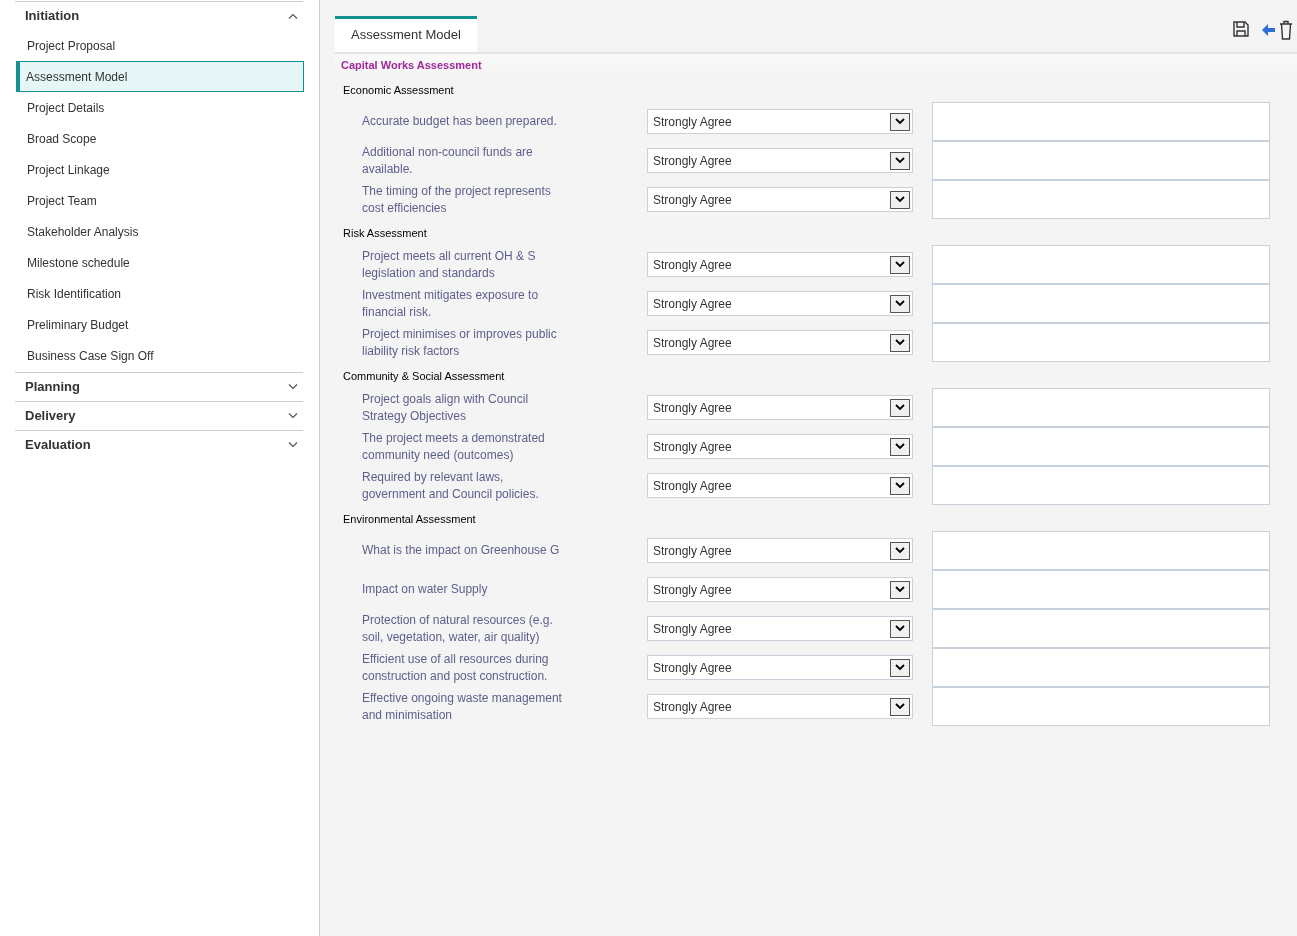 The height and width of the screenshot is (936, 1297). What do you see at coordinates (424, 376) in the screenshot?
I see `section-heading: Community & Social Assessment` at bounding box center [424, 376].